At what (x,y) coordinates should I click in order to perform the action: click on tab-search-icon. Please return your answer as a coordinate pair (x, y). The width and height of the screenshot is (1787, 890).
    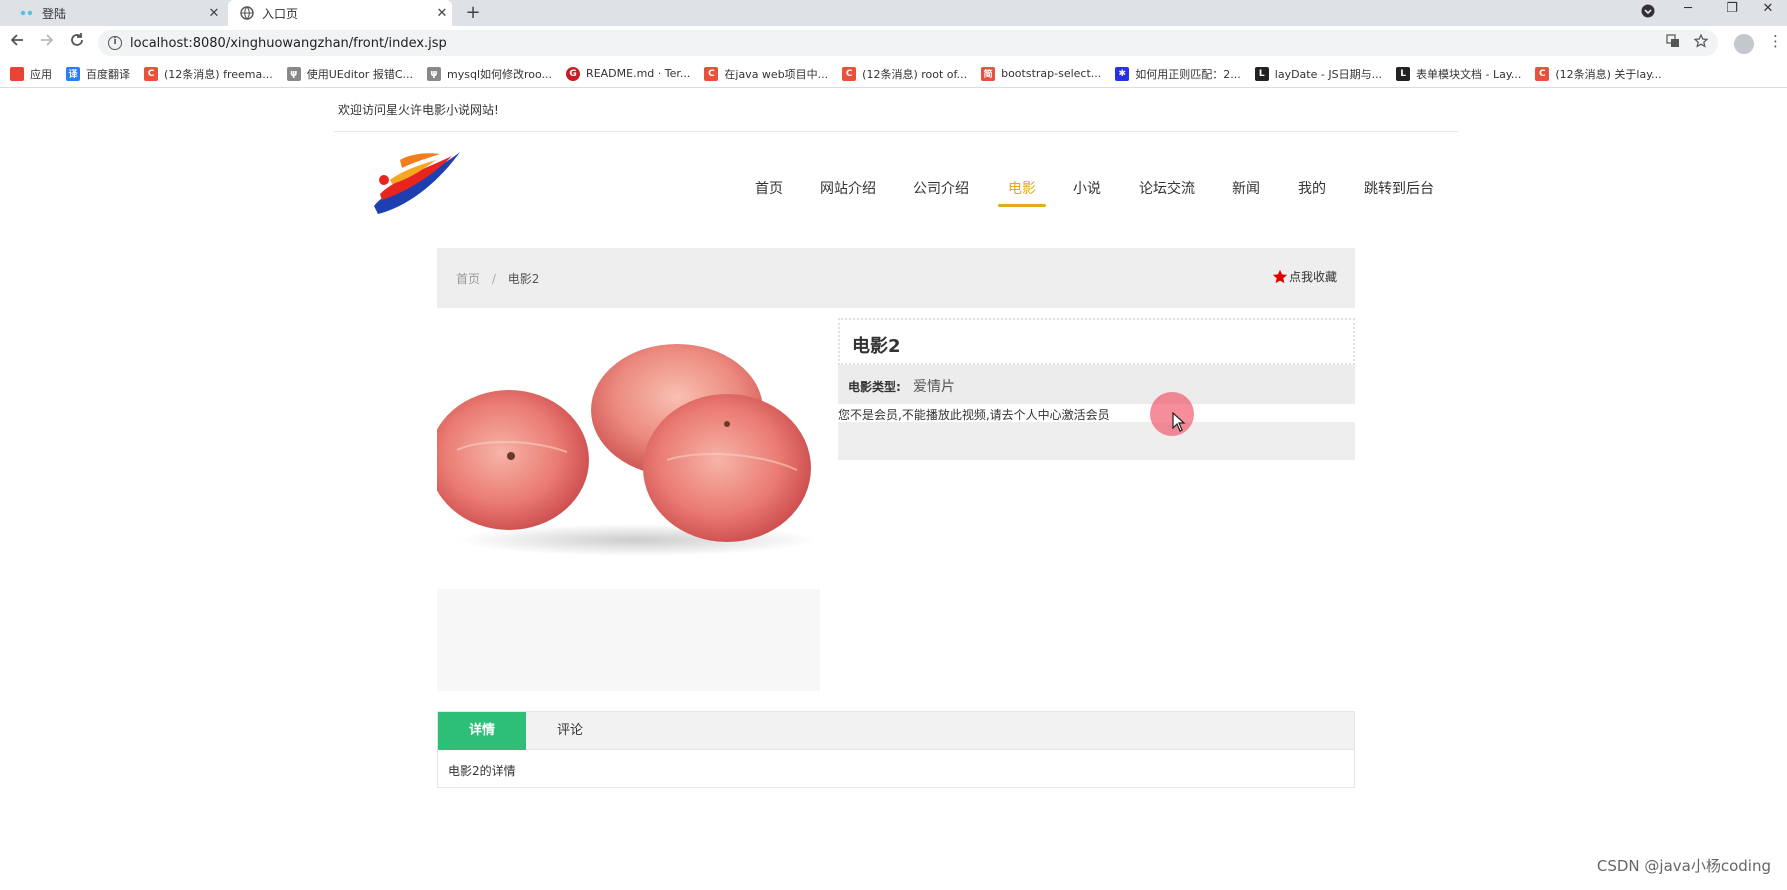
    Looking at the image, I should click on (1648, 14).